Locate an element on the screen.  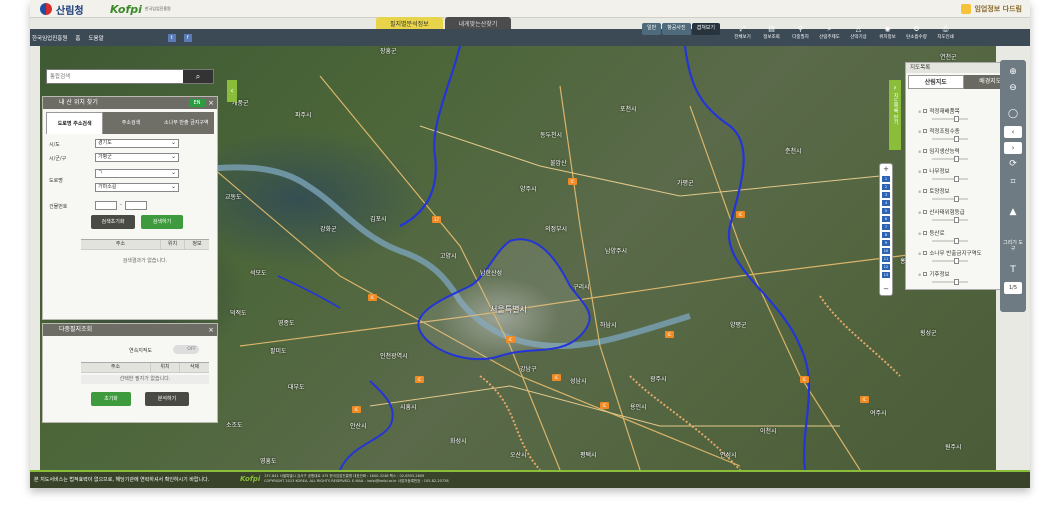
reset-parcel-button: 초기화 is located at coordinates (111, 399).